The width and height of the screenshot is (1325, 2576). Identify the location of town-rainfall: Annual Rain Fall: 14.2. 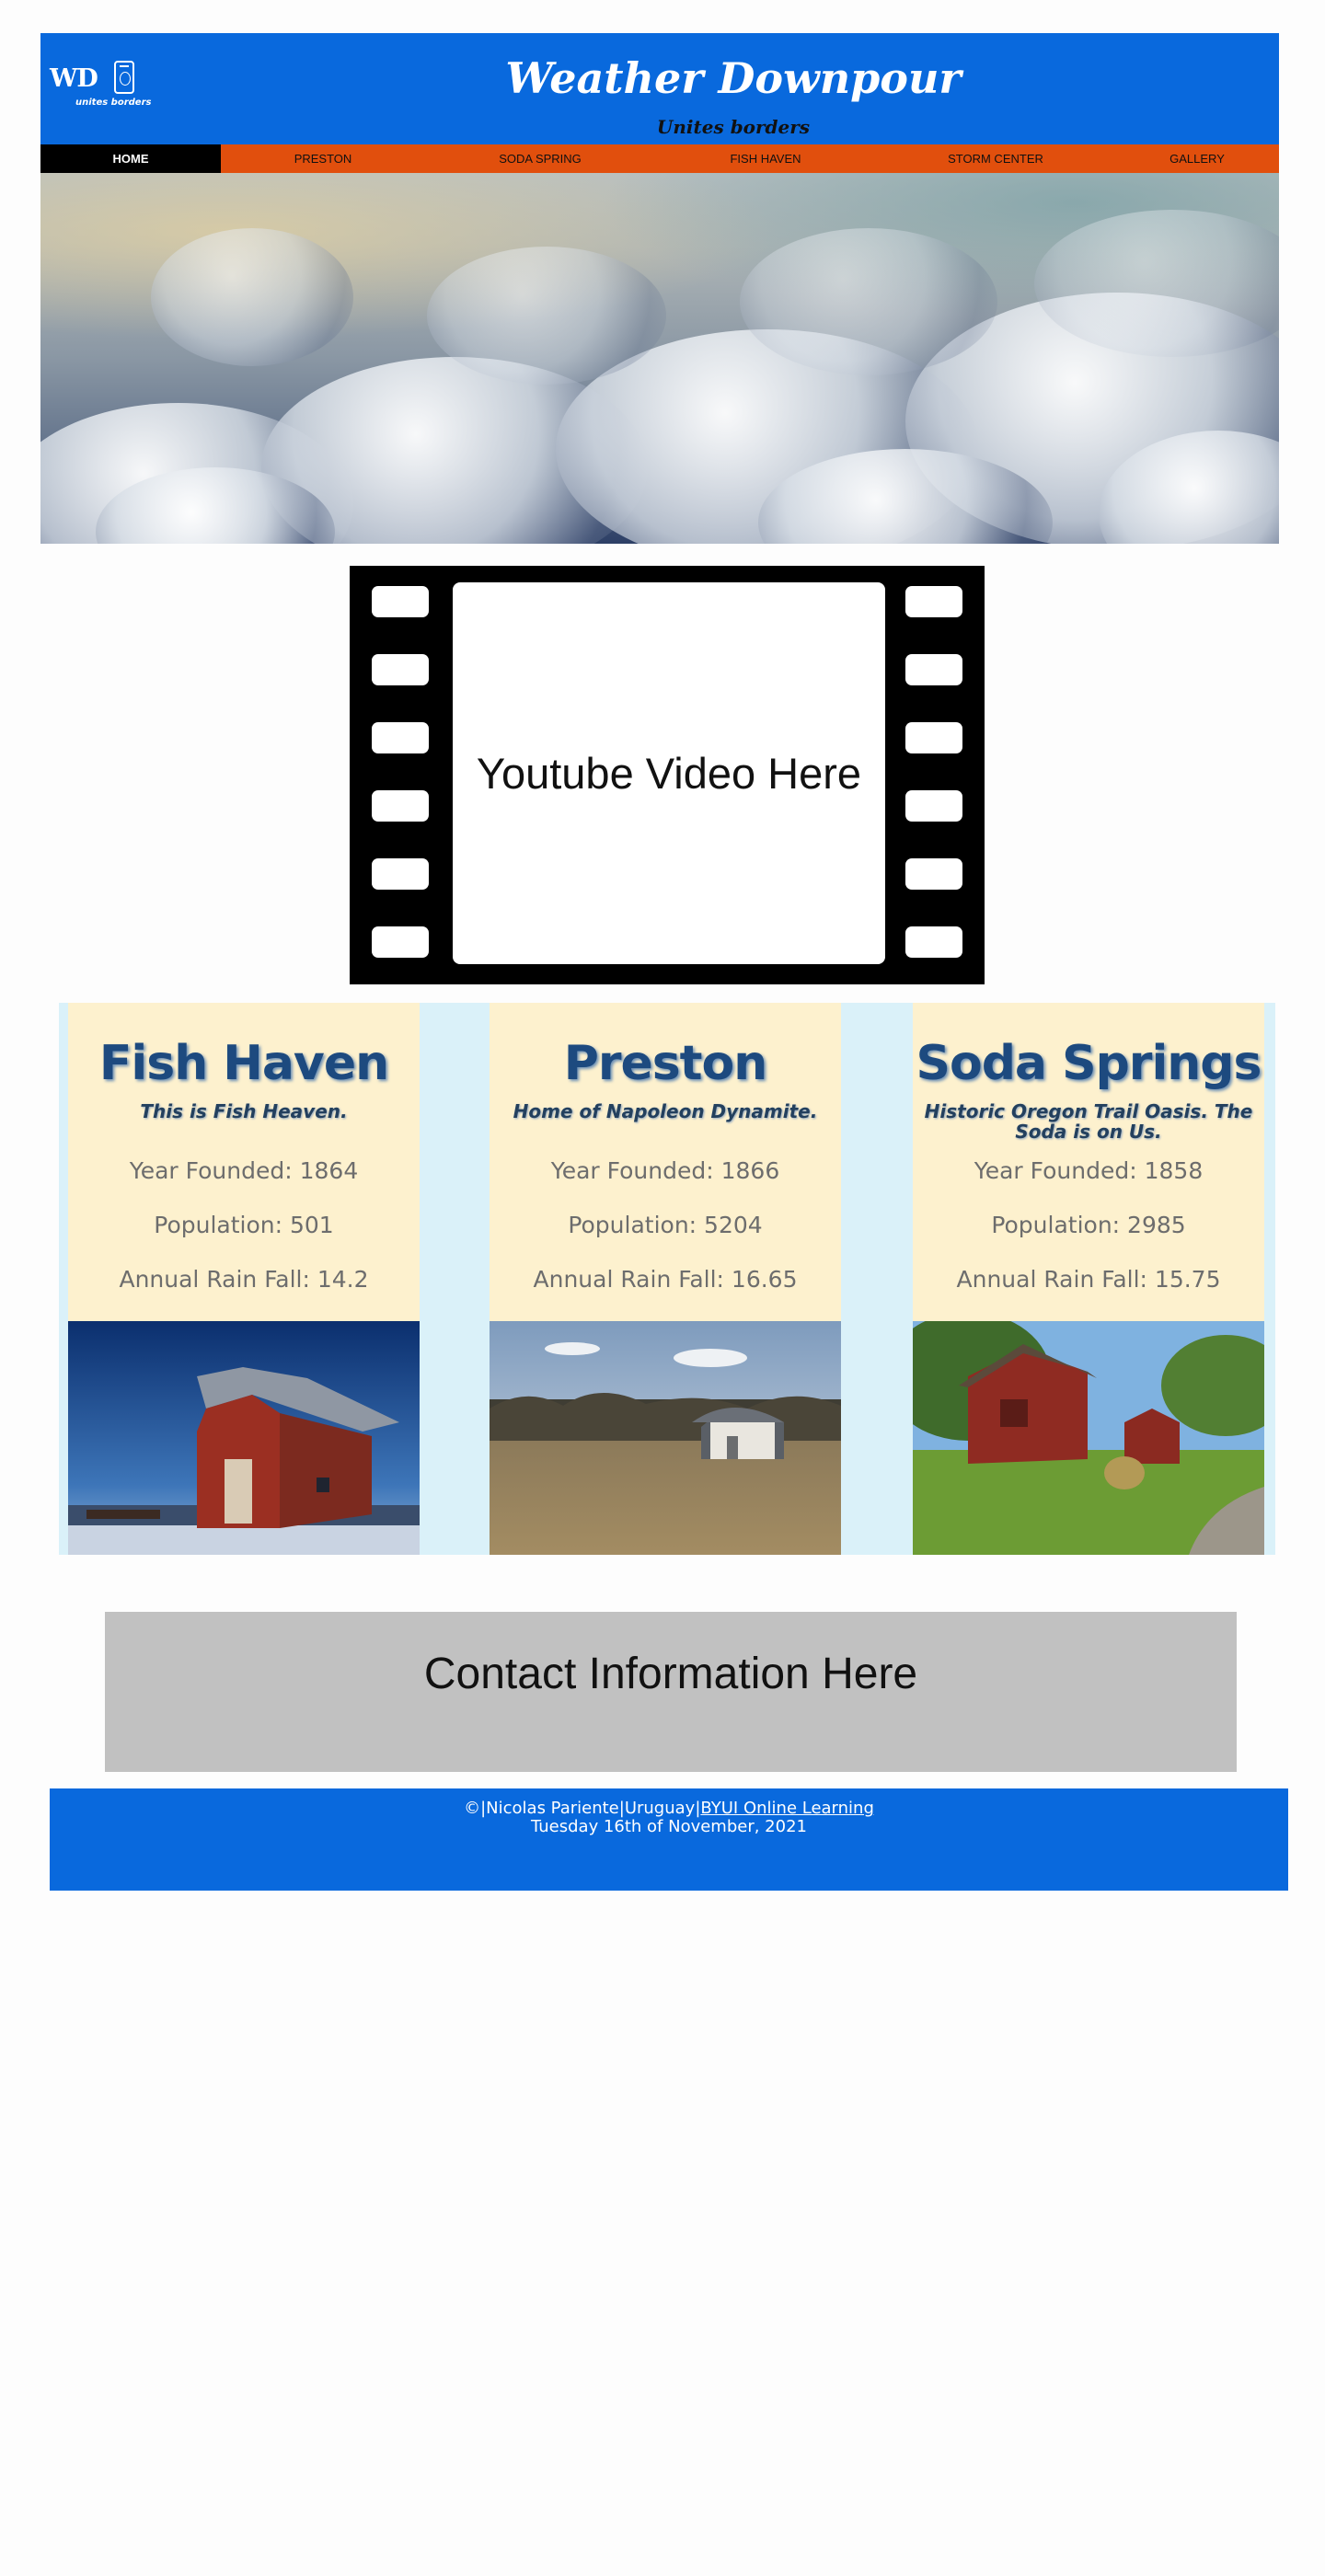
(244, 1279).